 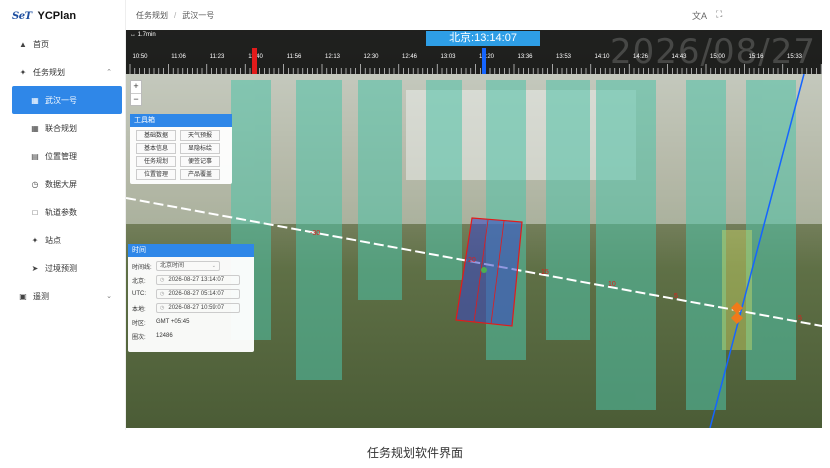 I want to click on timeline-tick-label: 13:36, so click(x=525, y=57).